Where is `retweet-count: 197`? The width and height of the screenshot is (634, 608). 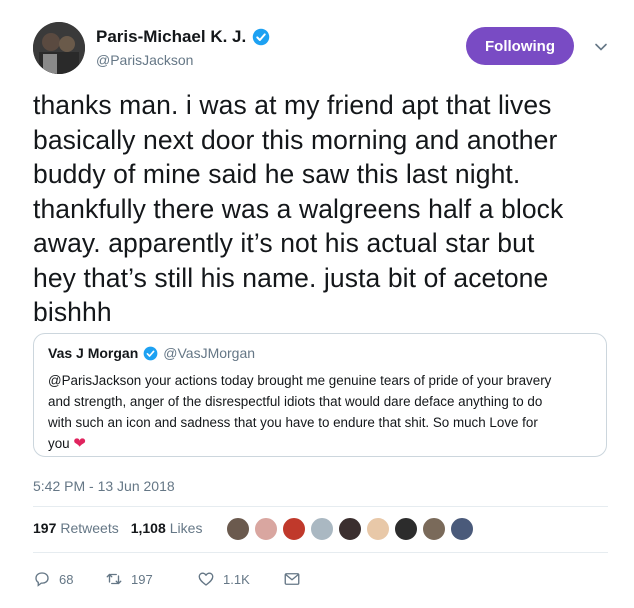
retweet-count: 197 is located at coordinates (142, 579).